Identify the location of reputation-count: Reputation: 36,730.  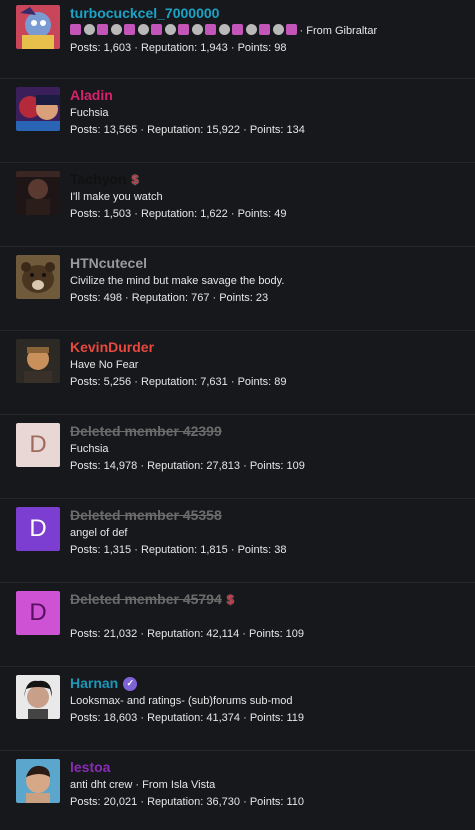
(194, 802).